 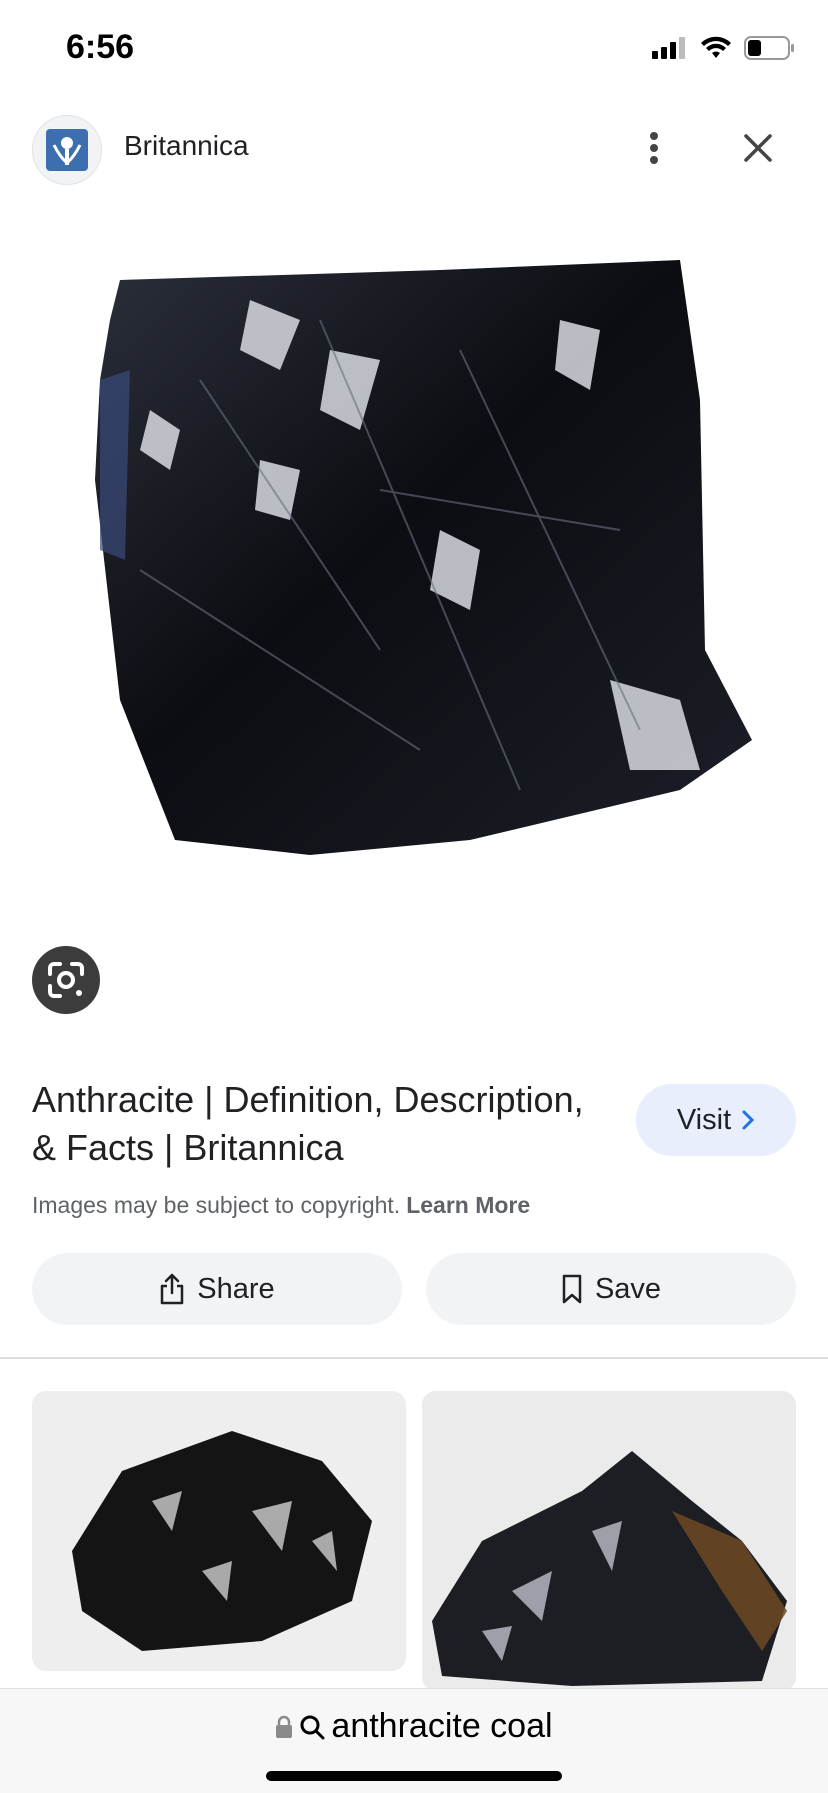 I want to click on status-time: 6:56, so click(x=100, y=47).